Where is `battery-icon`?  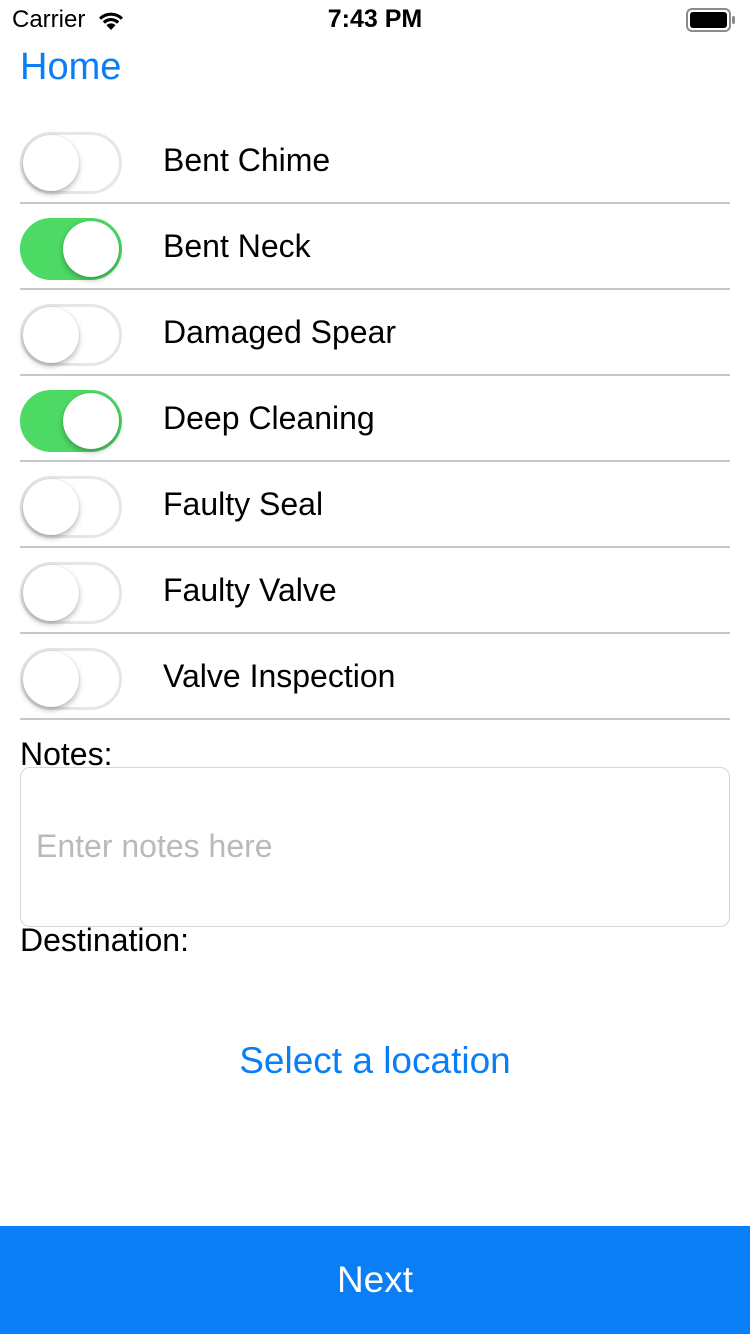 battery-icon is located at coordinates (710, 20).